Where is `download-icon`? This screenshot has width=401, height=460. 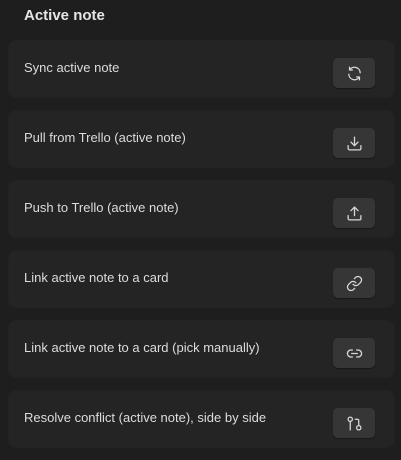 download-icon is located at coordinates (354, 143).